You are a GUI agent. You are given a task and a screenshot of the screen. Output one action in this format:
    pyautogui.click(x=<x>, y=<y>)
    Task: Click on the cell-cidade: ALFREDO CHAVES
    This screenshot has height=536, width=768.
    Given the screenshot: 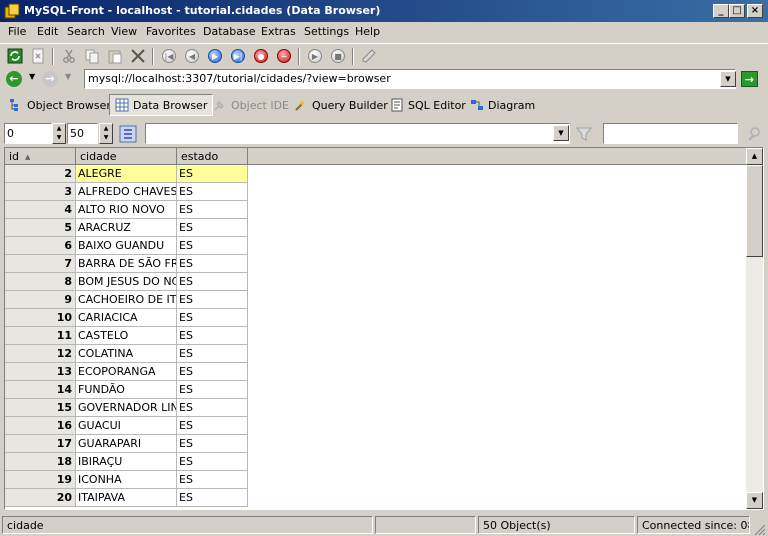 What is the action you would take?
    pyautogui.click(x=126, y=192)
    